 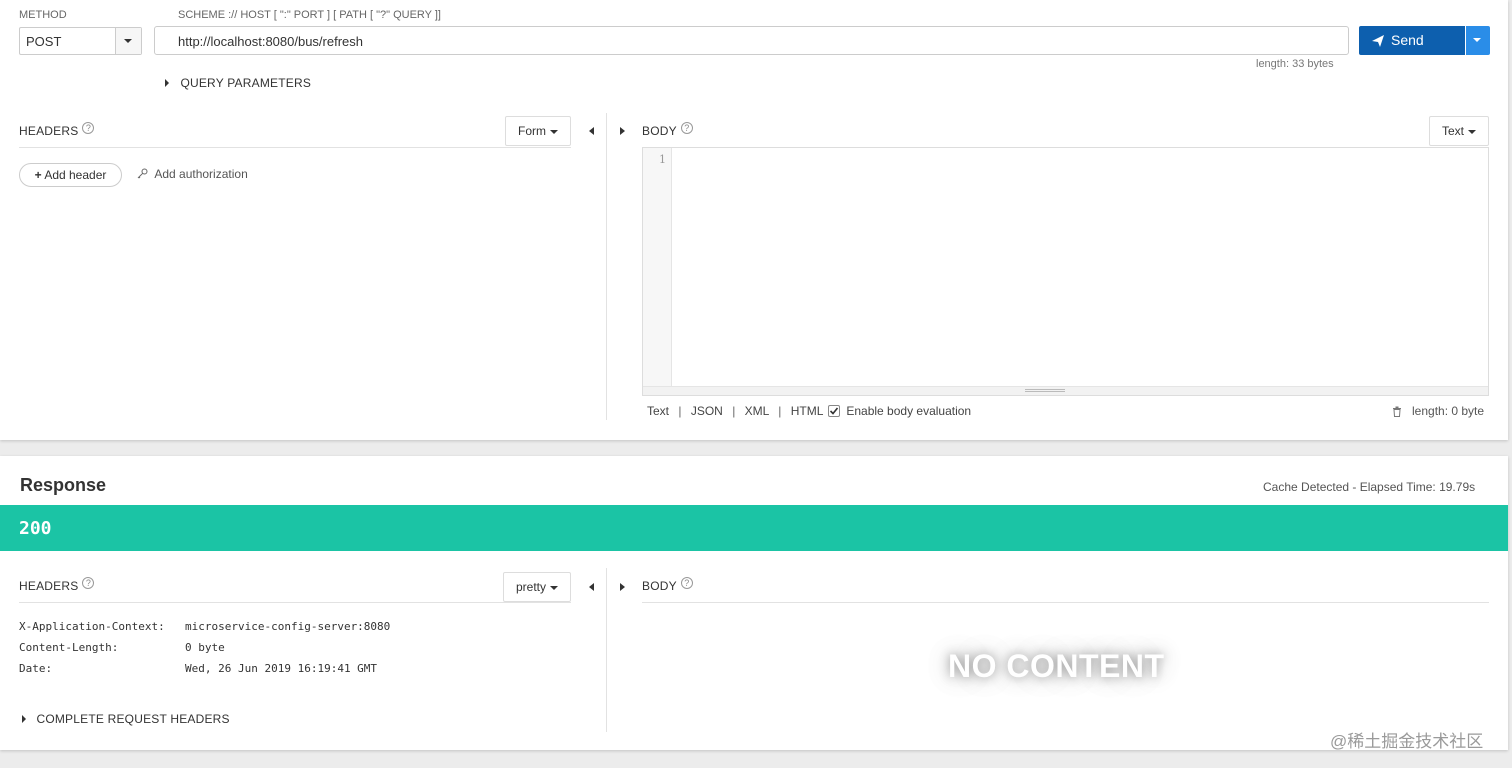 I want to click on query-parameters-toggle: QUERY PARAMETERS, so click(x=238, y=83).